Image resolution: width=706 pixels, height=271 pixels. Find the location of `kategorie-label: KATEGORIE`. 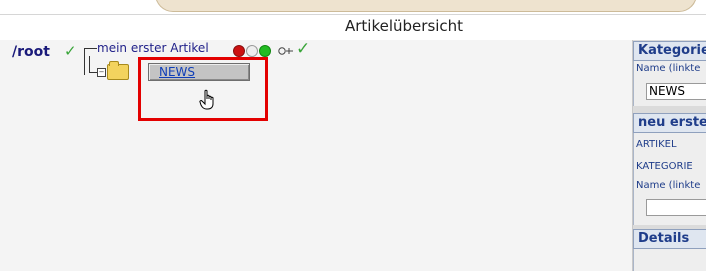

kategorie-label: KATEGORIE is located at coordinates (664, 166).